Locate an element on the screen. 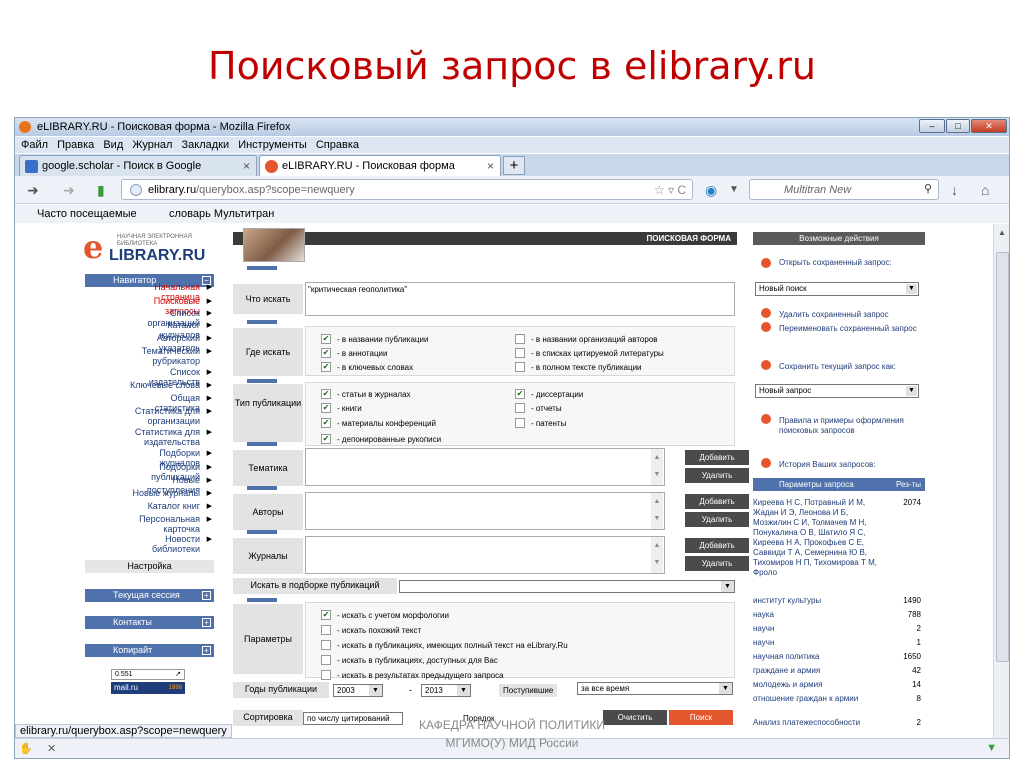 The image size is (1024, 768). tab-elibrary: eLIBRARY.RU - Поисковая форма × is located at coordinates (380, 165).